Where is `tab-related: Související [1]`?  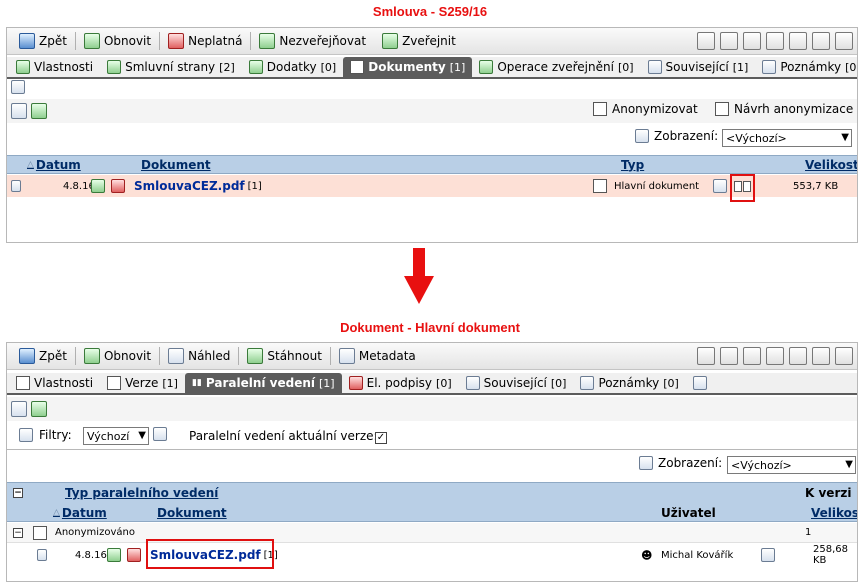 tab-related: Související [1] is located at coordinates (698, 67).